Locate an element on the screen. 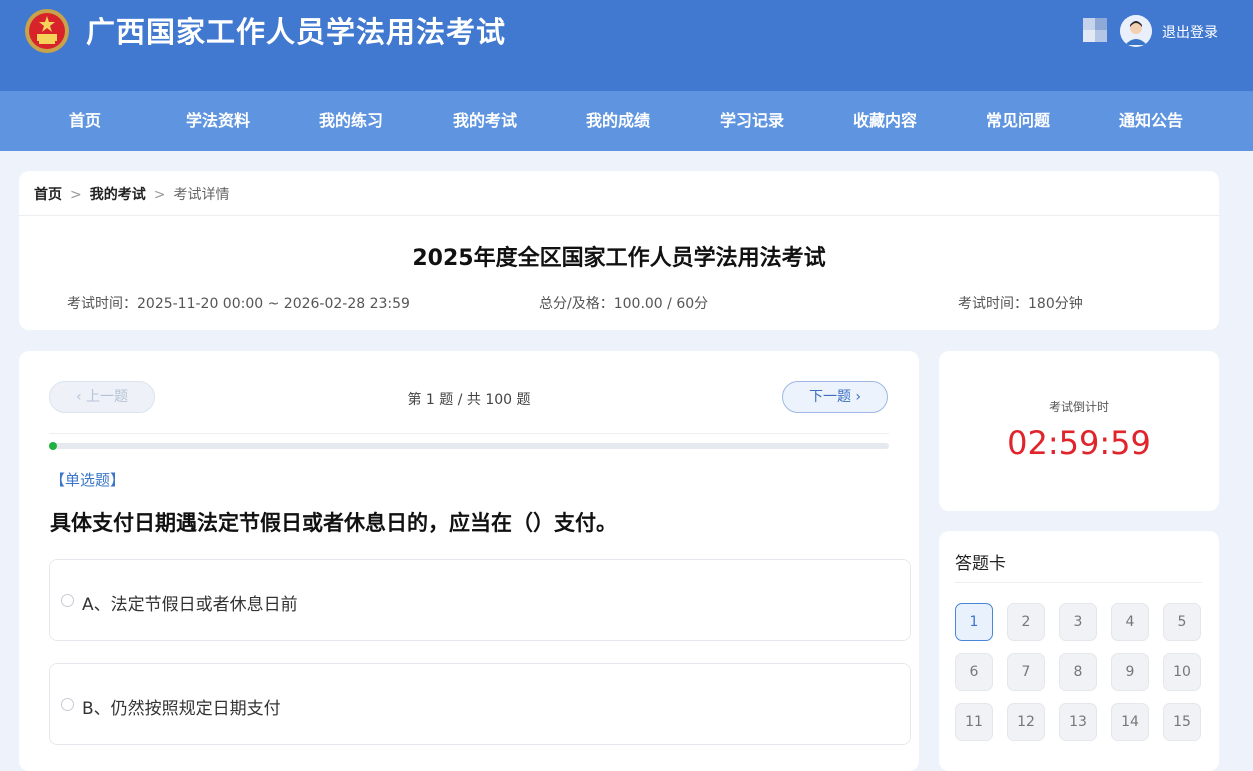 The image size is (1253, 771). answer-card-number: 6 is located at coordinates (974, 672).